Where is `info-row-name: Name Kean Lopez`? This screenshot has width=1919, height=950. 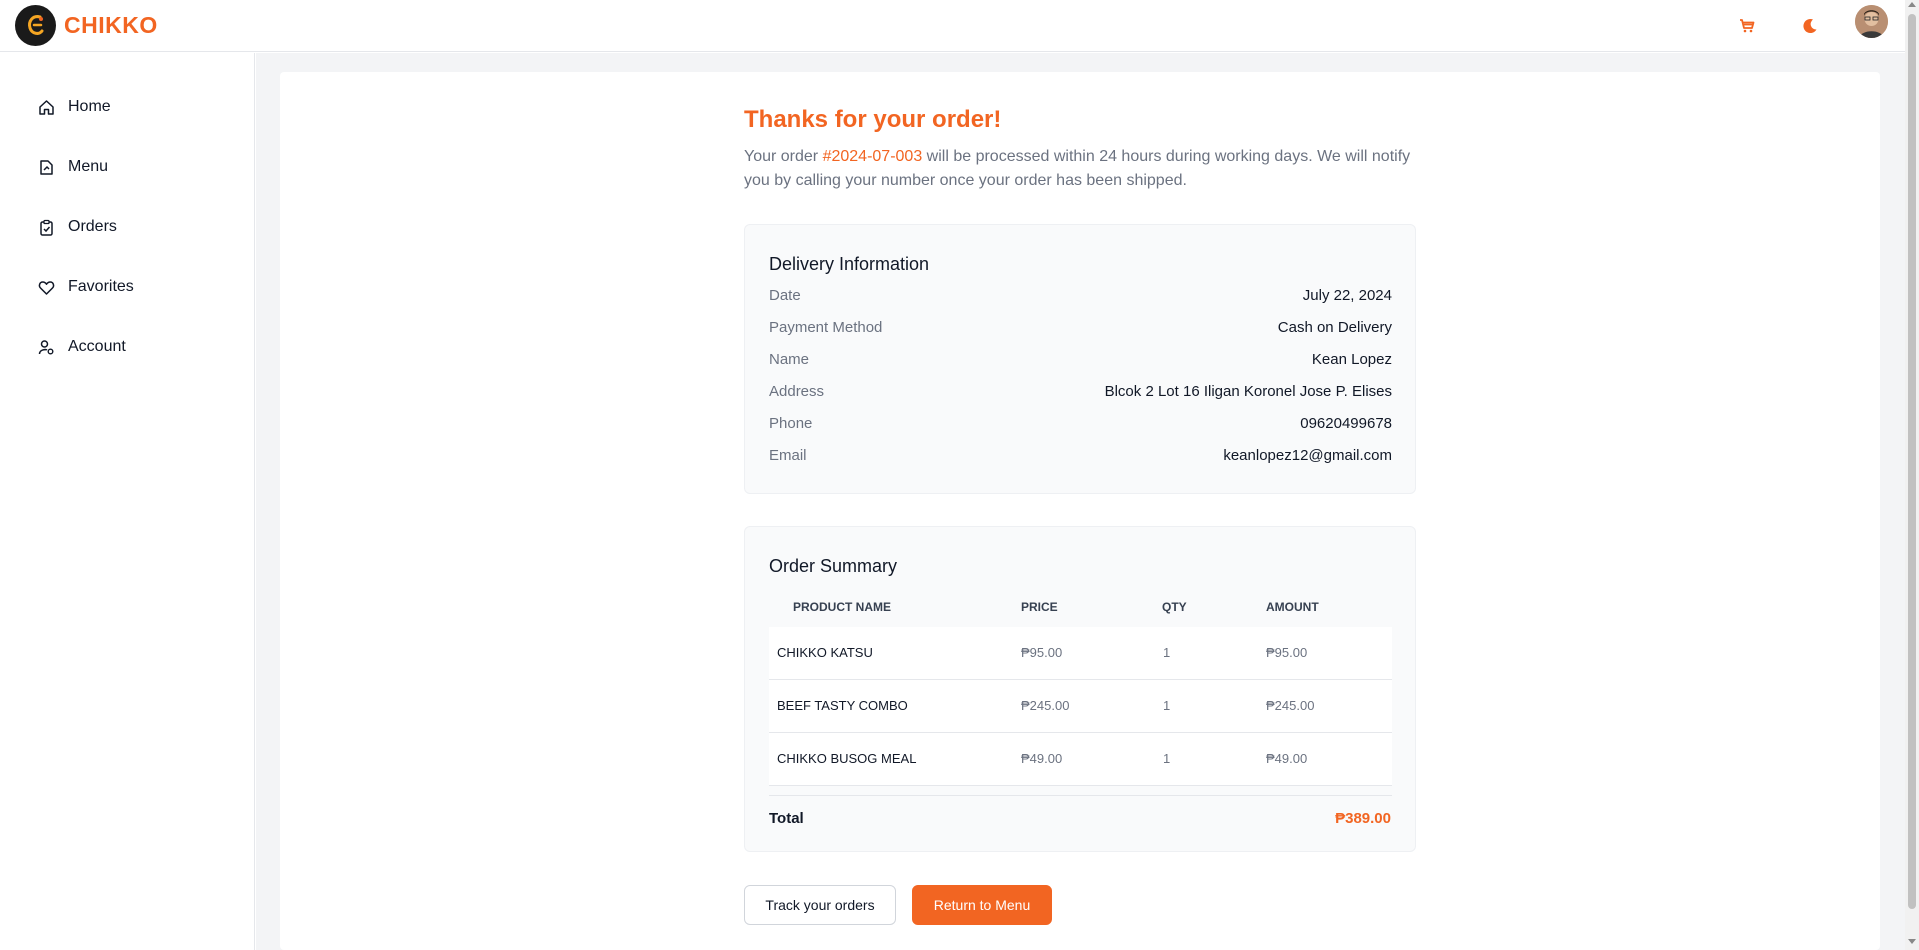 info-row-name: Name Kean Lopez is located at coordinates (1080, 362).